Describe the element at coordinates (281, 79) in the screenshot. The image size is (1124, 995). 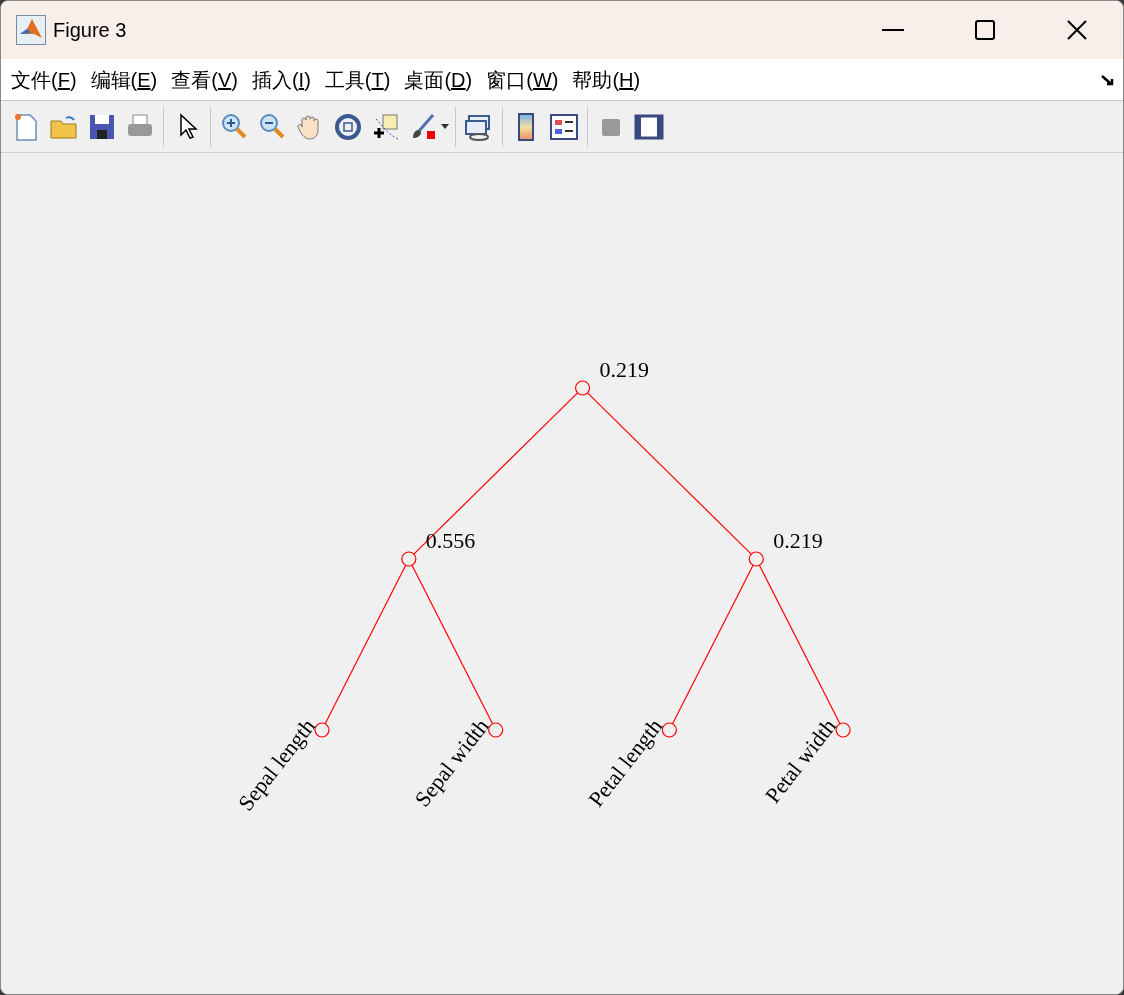
I see `menu-item: 插入(I)` at that location.